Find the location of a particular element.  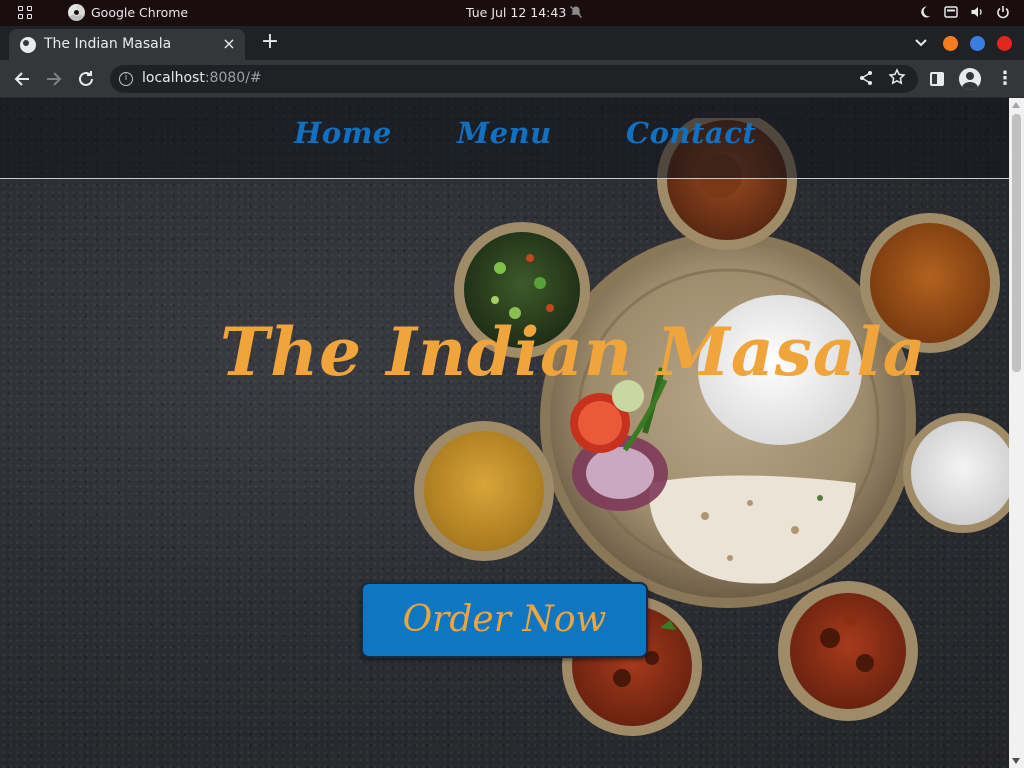

scroll-down-arrow-icon is located at coordinates (1016, 761).